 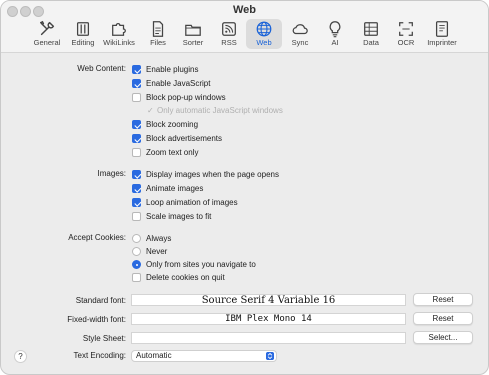 What do you see at coordinates (406, 29) in the screenshot?
I see `scan-icon` at bounding box center [406, 29].